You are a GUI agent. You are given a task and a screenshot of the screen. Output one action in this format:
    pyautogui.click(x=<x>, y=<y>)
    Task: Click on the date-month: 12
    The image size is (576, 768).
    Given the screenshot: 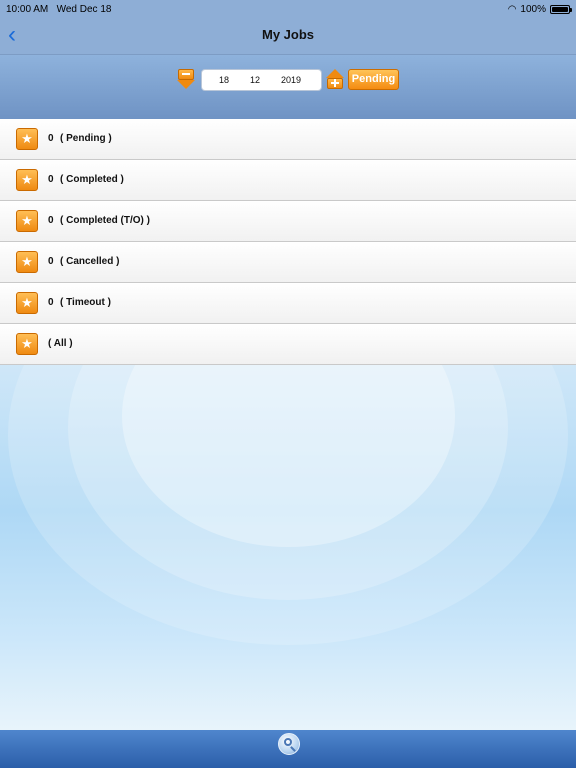 What is the action you would take?
    pyautogui.click(x=255, y=80)
    